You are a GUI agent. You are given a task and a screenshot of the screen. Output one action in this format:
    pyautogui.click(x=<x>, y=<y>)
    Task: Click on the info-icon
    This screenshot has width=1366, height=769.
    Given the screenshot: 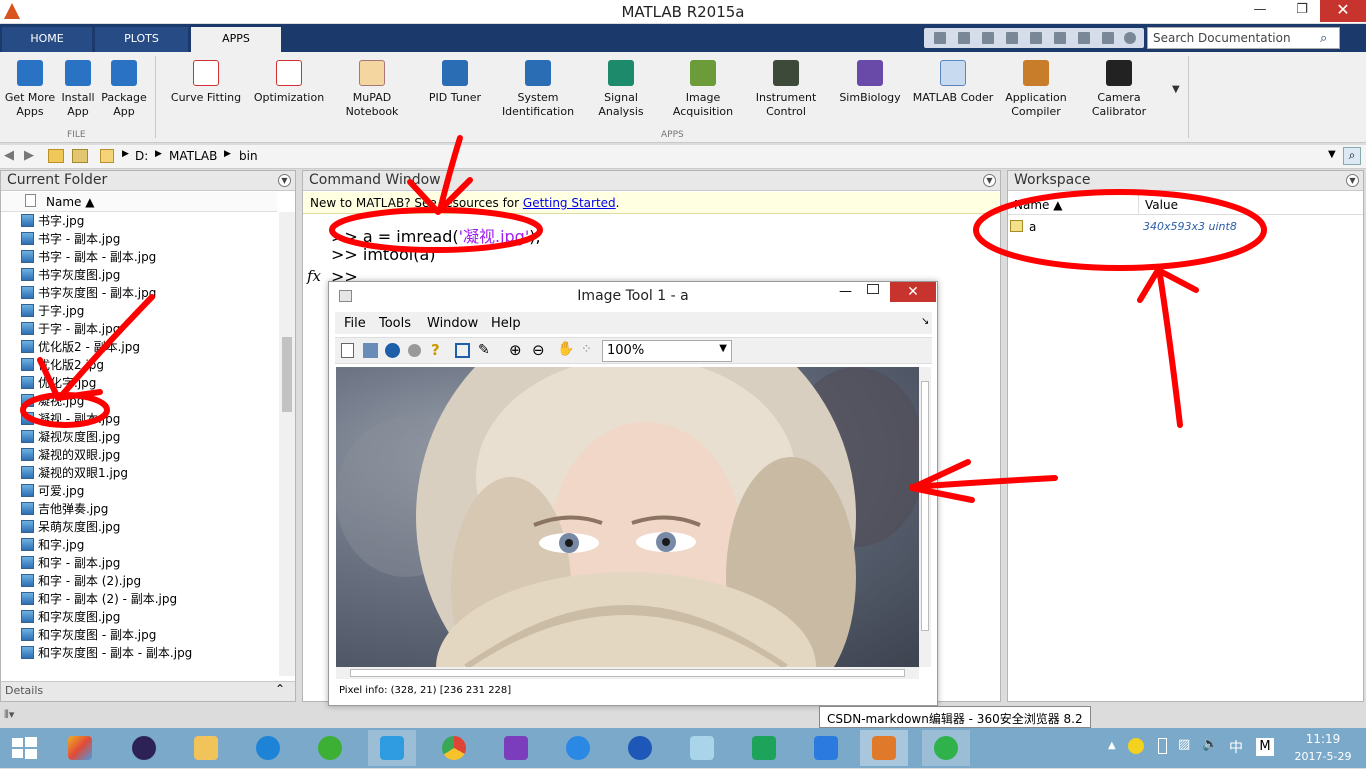 What is the action you would take?
    pyautogui.click(x=392, y=350)
    